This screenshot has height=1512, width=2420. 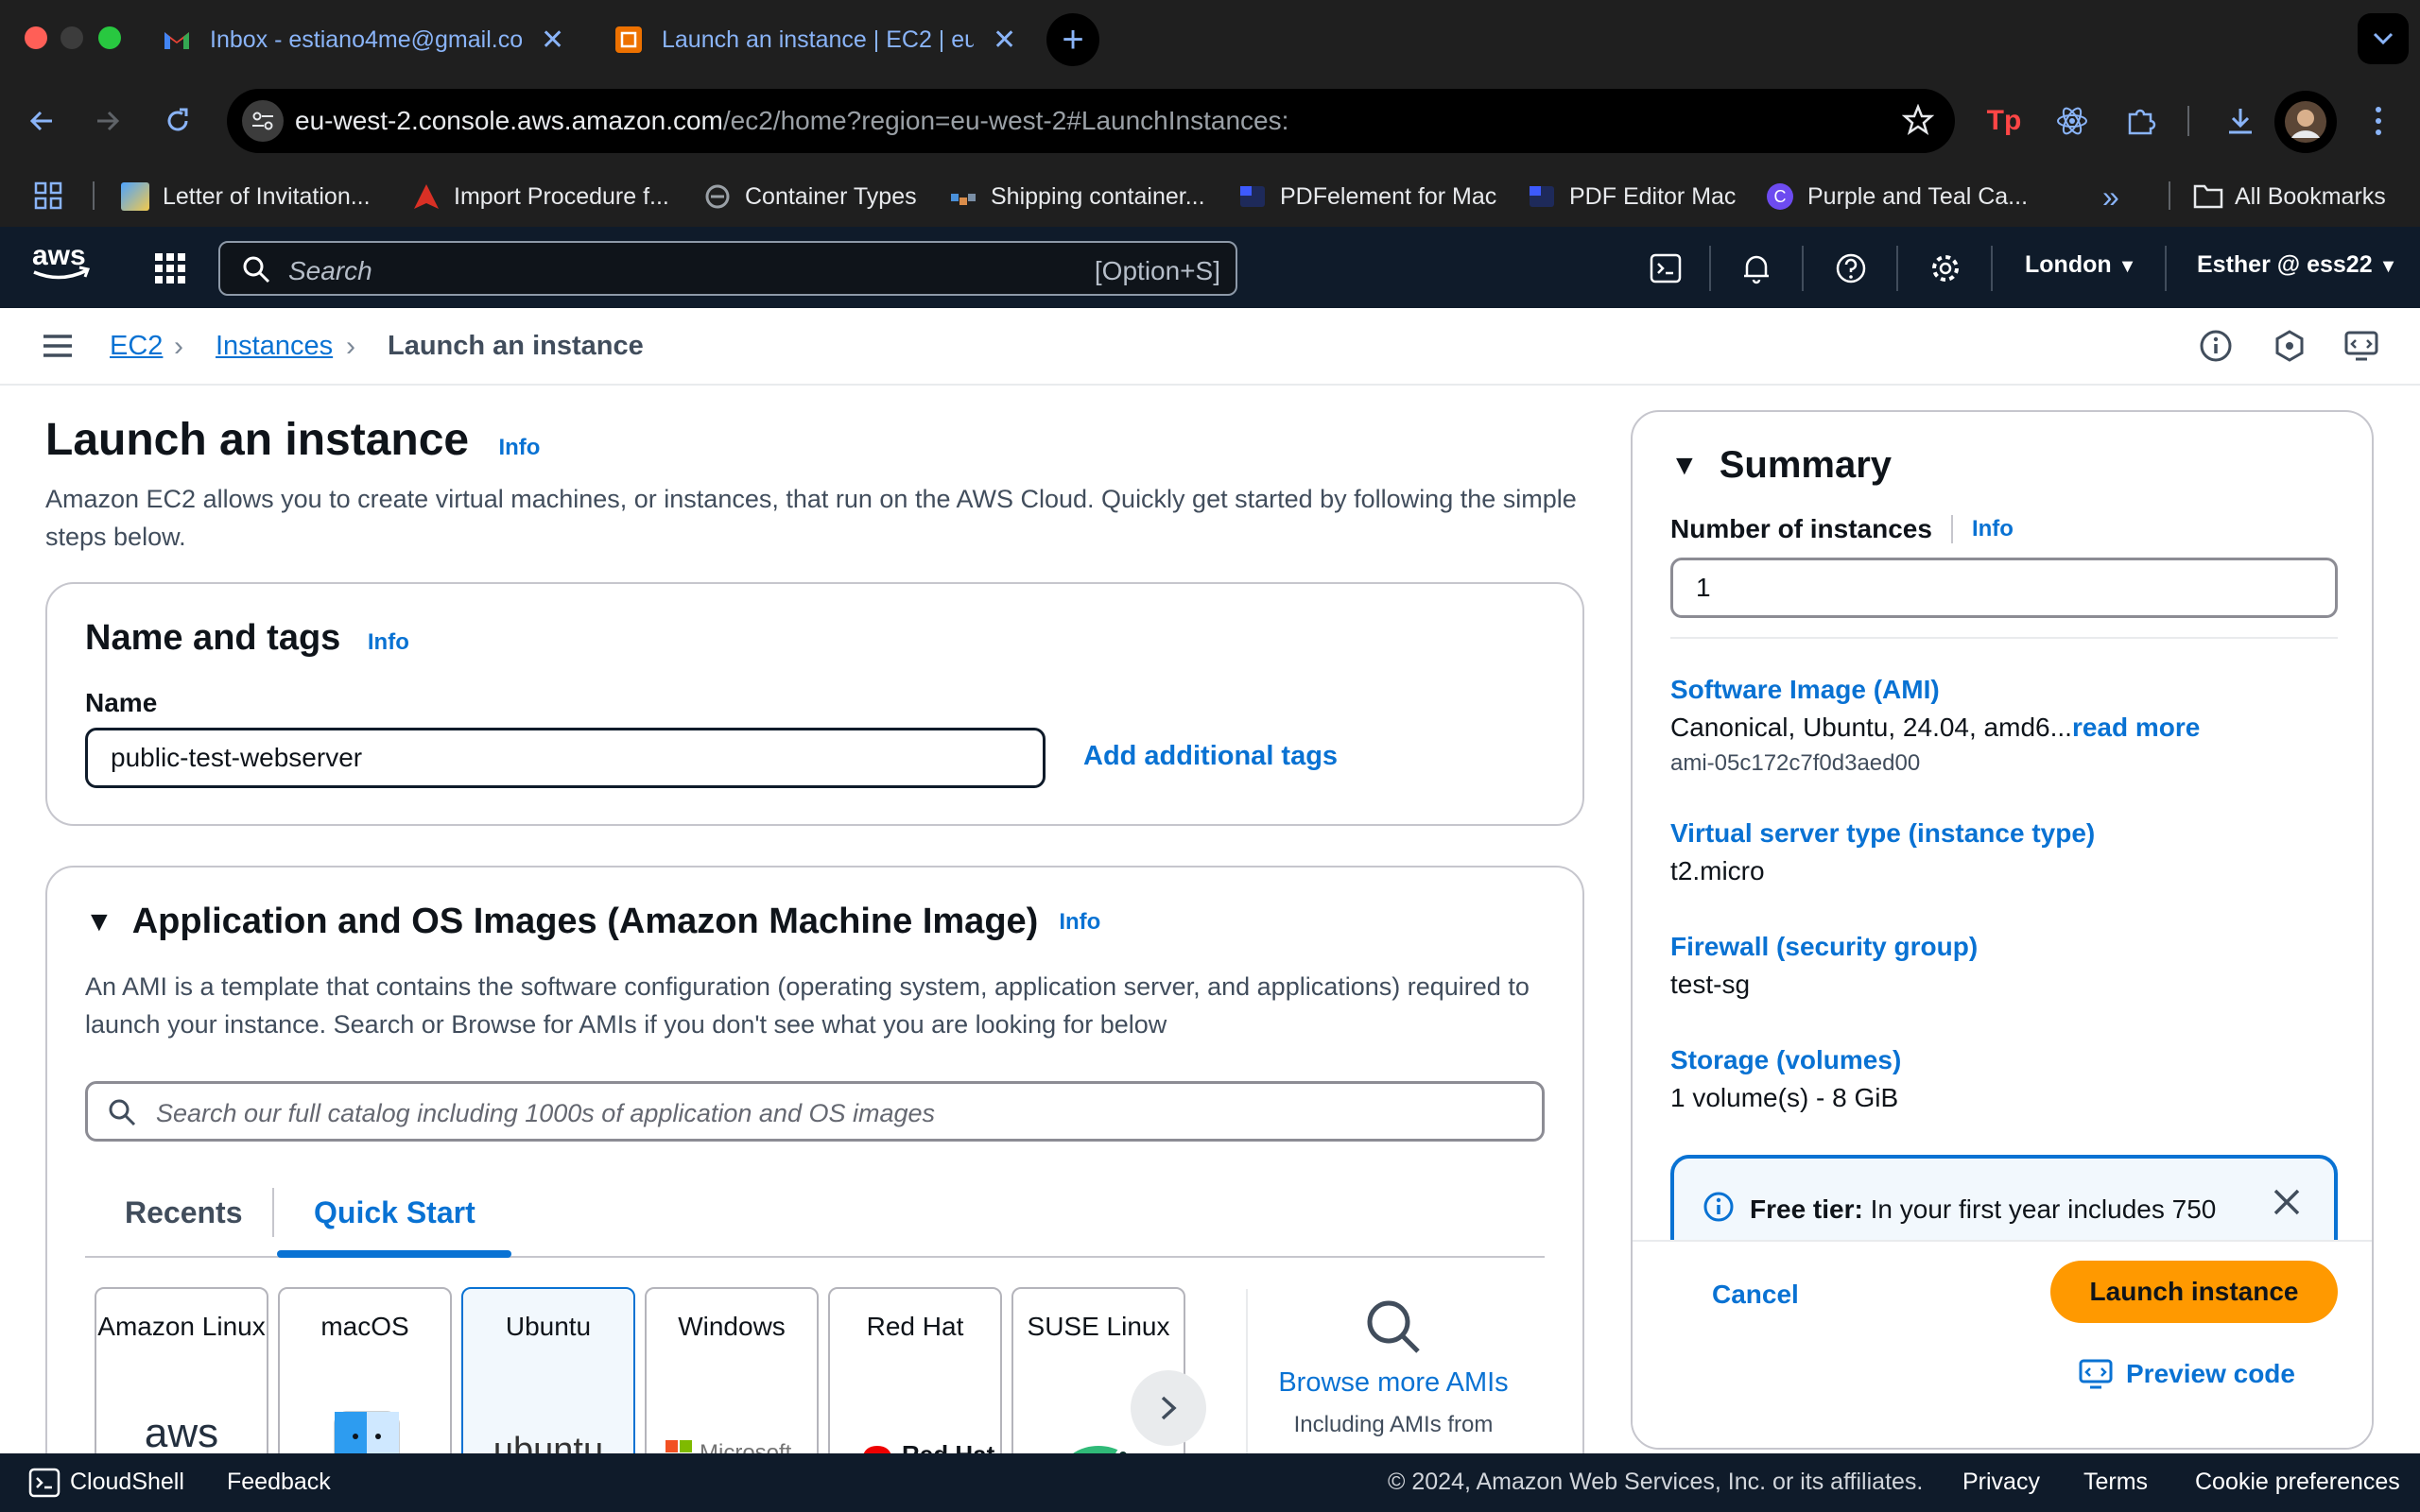 I want to click on info-panel-icon, so click(x=2216, y=348).